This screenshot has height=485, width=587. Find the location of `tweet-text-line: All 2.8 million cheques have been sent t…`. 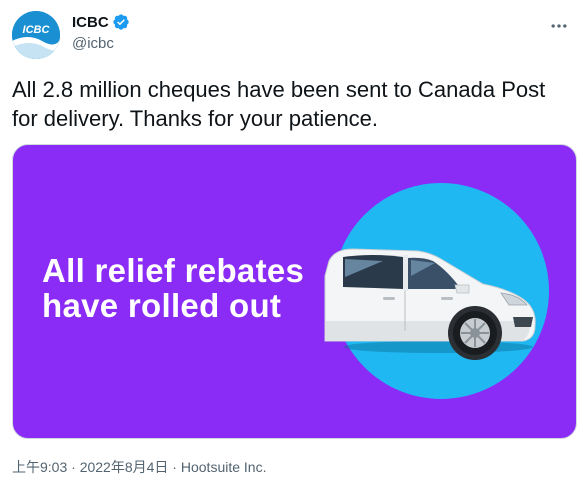

tweet-text-line: All 2.8 million cheques have been sent t… is located at coordinates (279, 89).